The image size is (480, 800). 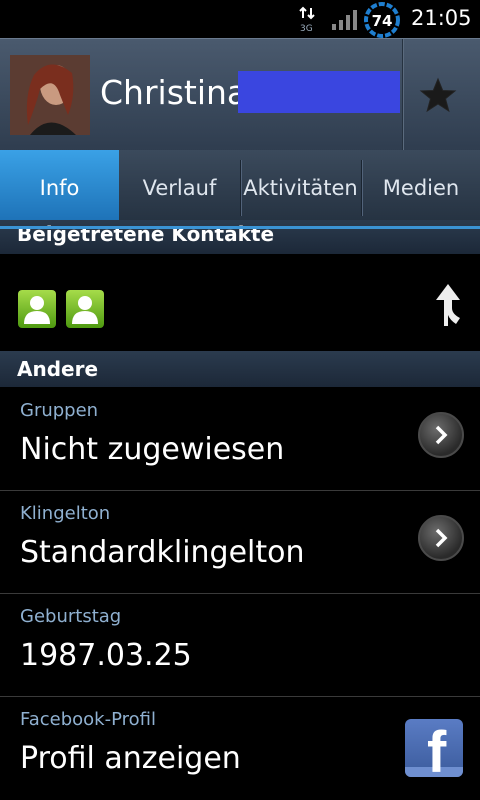 What do you see at coordinates (88, 719) in the screenshot?
I see `facebook-profile-label: Facebook-Profil` at bounding box center [88, 719].